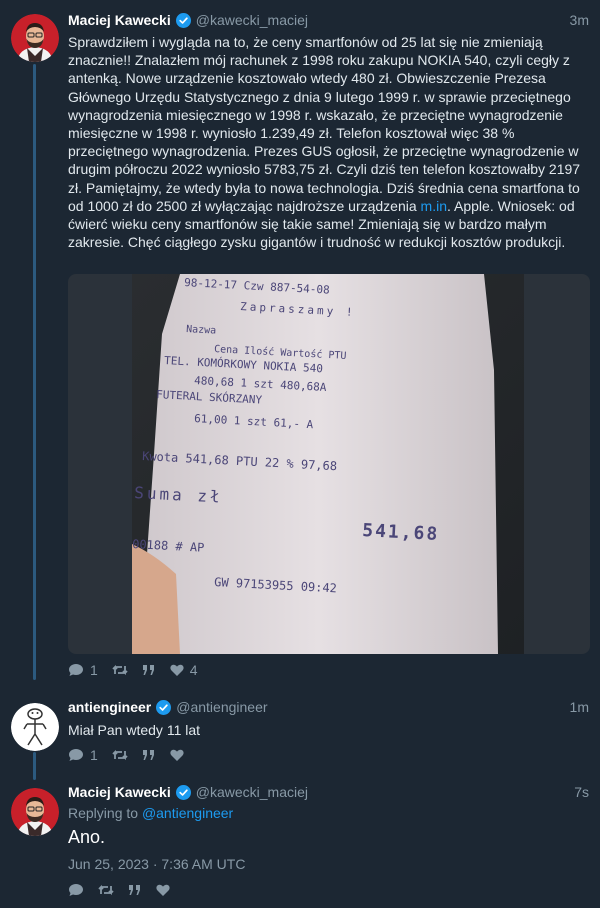  What do you see at coordinates (221, 707) in the screenshot?
I see `author-handle: @antiengineer` at bounding box center [221, 707].